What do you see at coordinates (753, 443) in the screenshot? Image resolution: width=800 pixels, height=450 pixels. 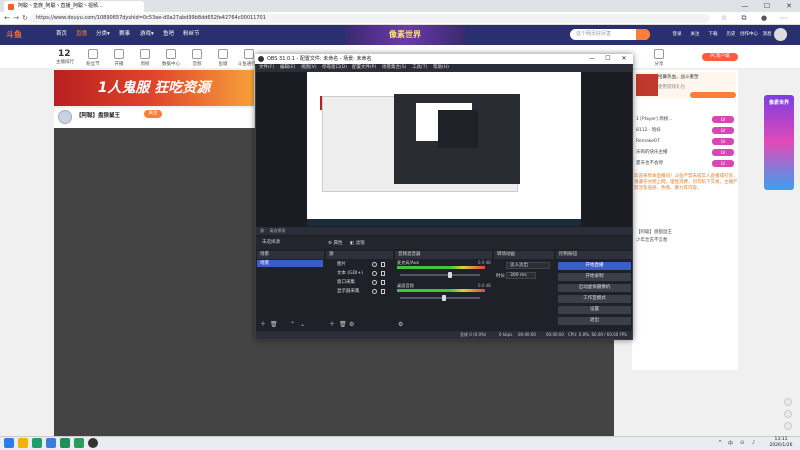 I see `volume-icon: ♪` at bounding box center [753, 443].